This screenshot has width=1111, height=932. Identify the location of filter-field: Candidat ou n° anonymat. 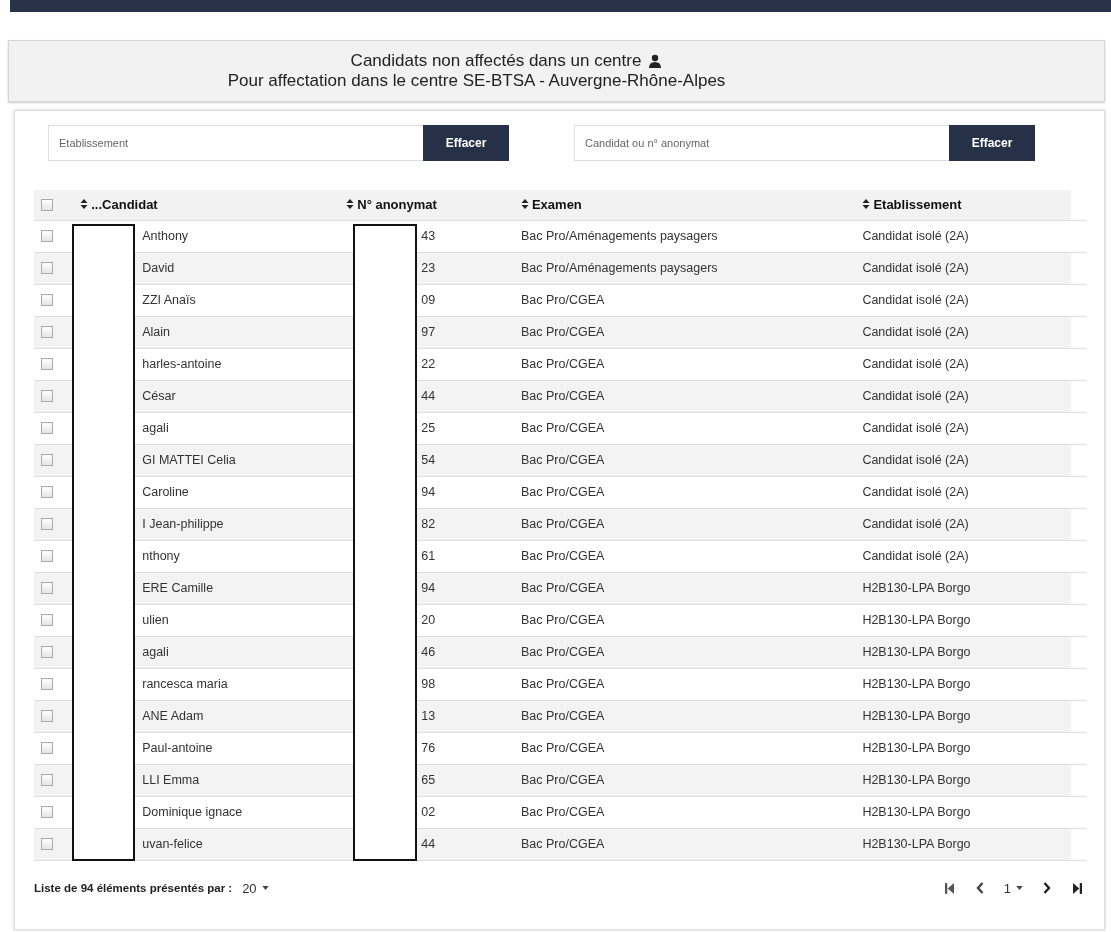
(761, 143).